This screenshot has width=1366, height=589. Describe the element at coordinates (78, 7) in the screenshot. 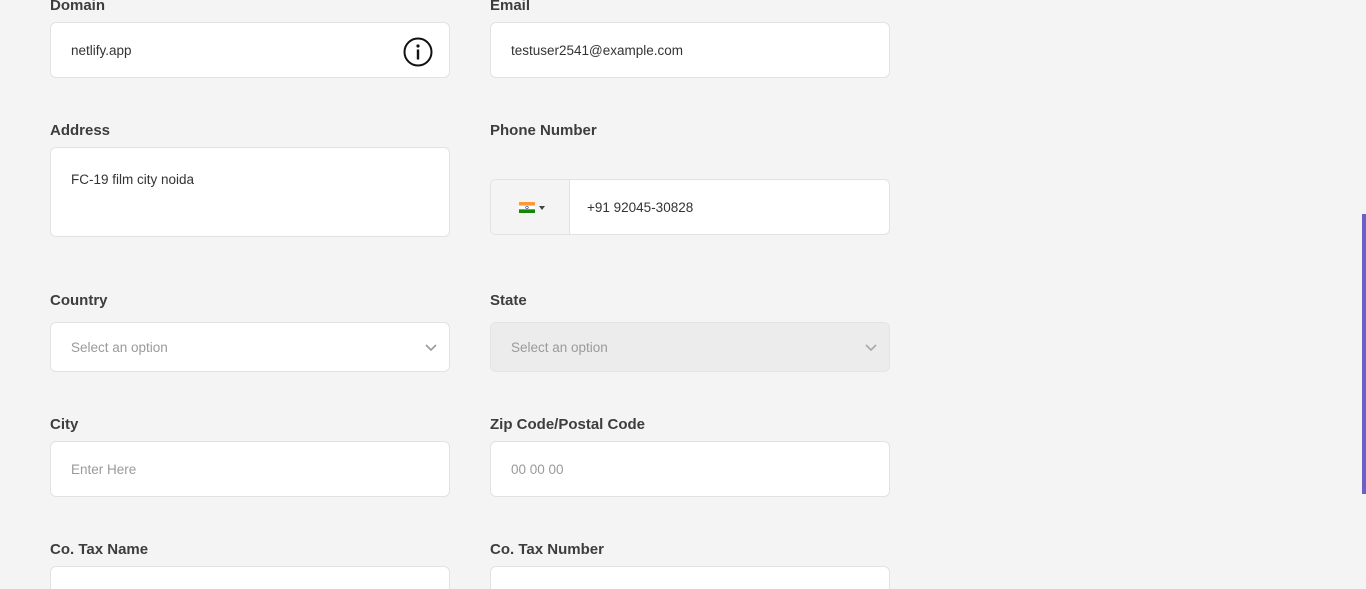

I see `domain-label: Domain` at that location.